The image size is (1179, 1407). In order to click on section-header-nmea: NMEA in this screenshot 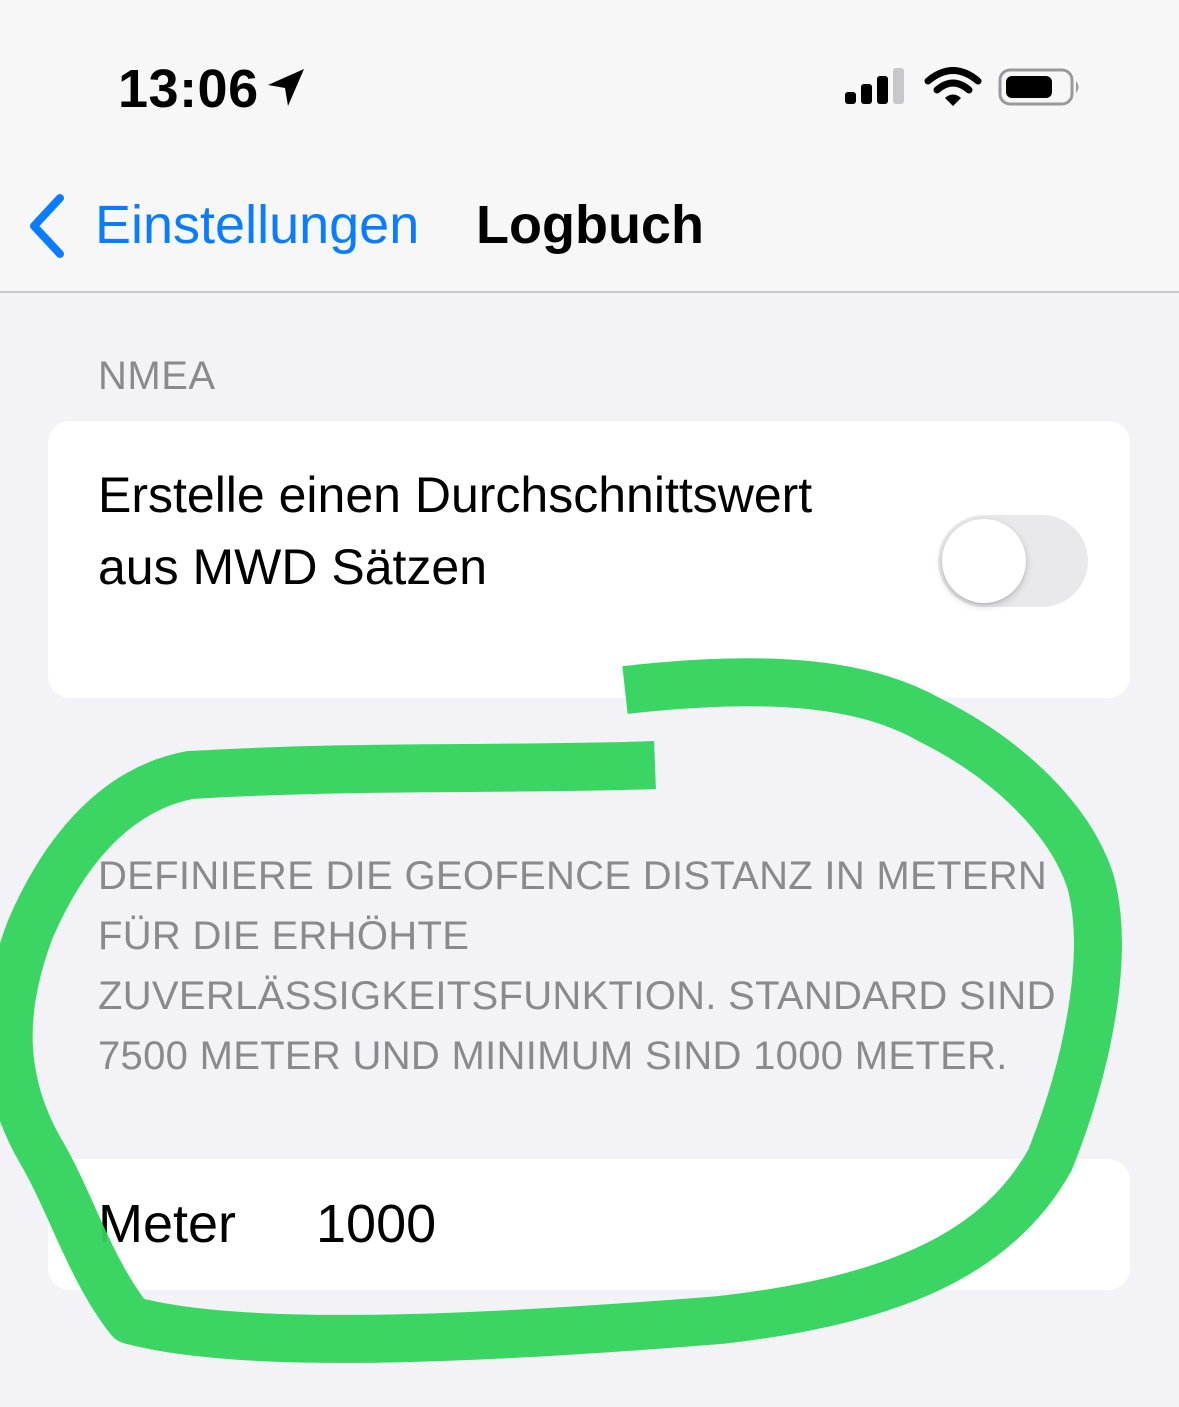, I will do `click(157, 376)`.